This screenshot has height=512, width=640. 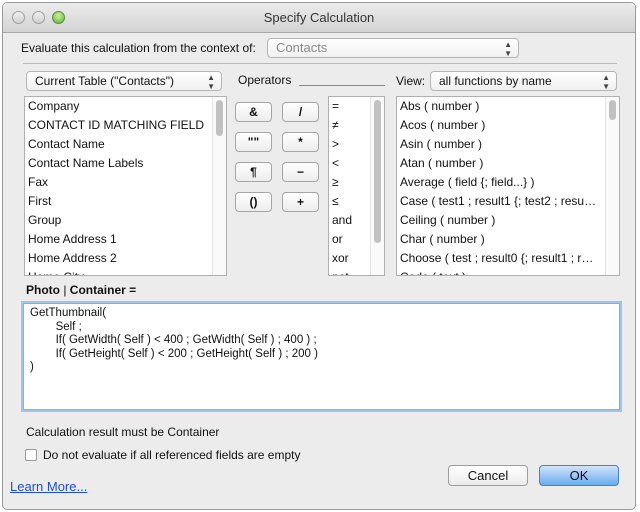 I want to click on view-select: all functions by name ▲ ▼, so click(x=523, y=81).